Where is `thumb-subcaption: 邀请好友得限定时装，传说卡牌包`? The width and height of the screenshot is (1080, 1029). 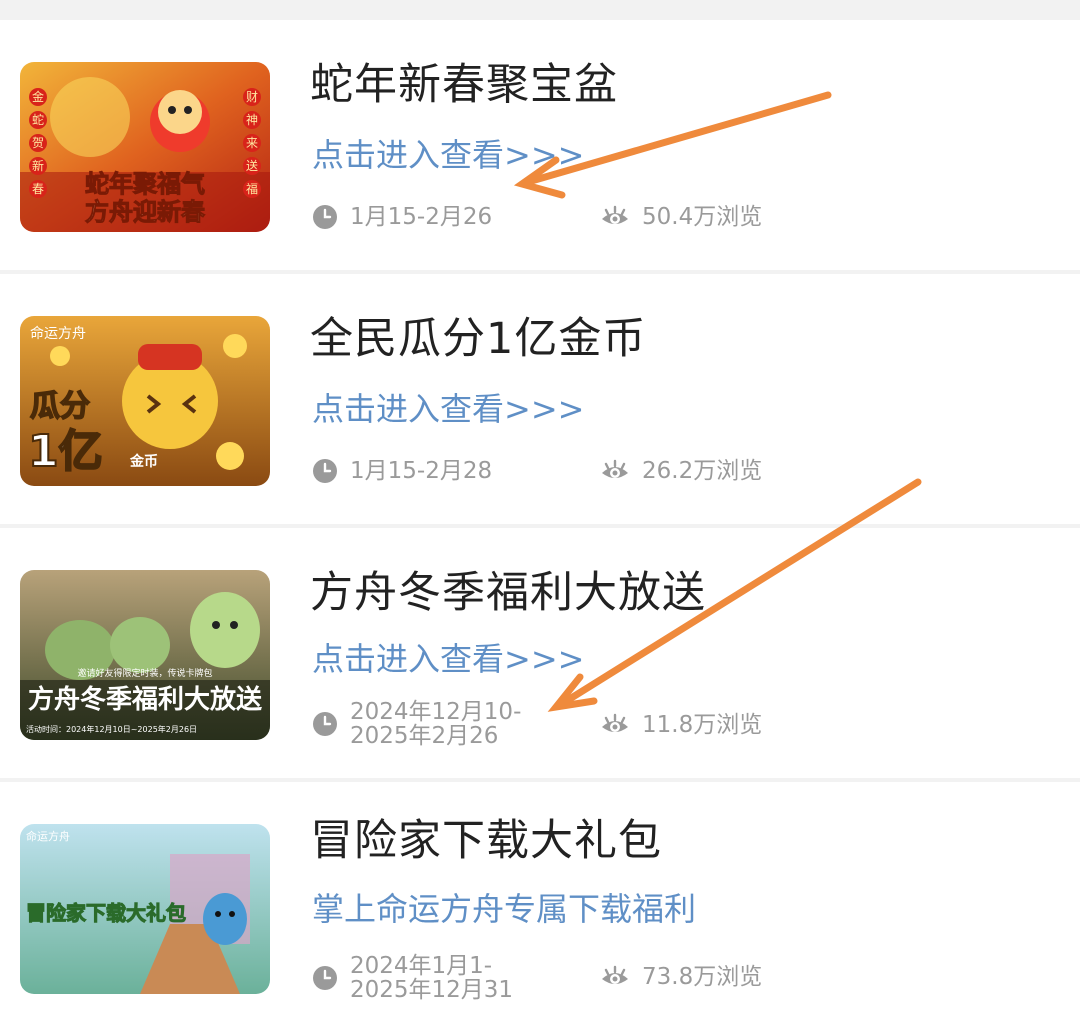 thumb-subcaption: 邀请好友得限定时装，传说卡牌包 is located at coordinates (144, 673).